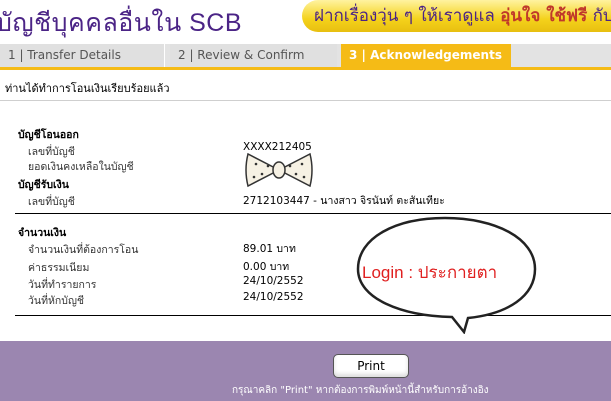 The height and width of the screenshot is (401, 611). Describe the element at coordinates (59, 268) in the screenshot. I see `fee-label: ค่าธรรมเนียม` at that location.